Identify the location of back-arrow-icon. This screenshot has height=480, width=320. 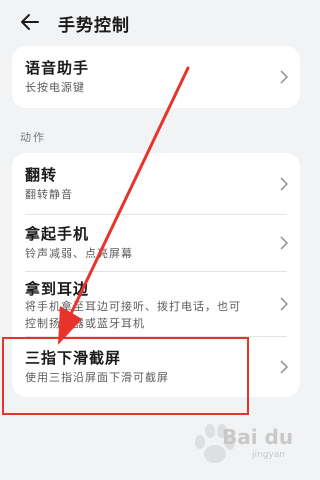
(30, 22).